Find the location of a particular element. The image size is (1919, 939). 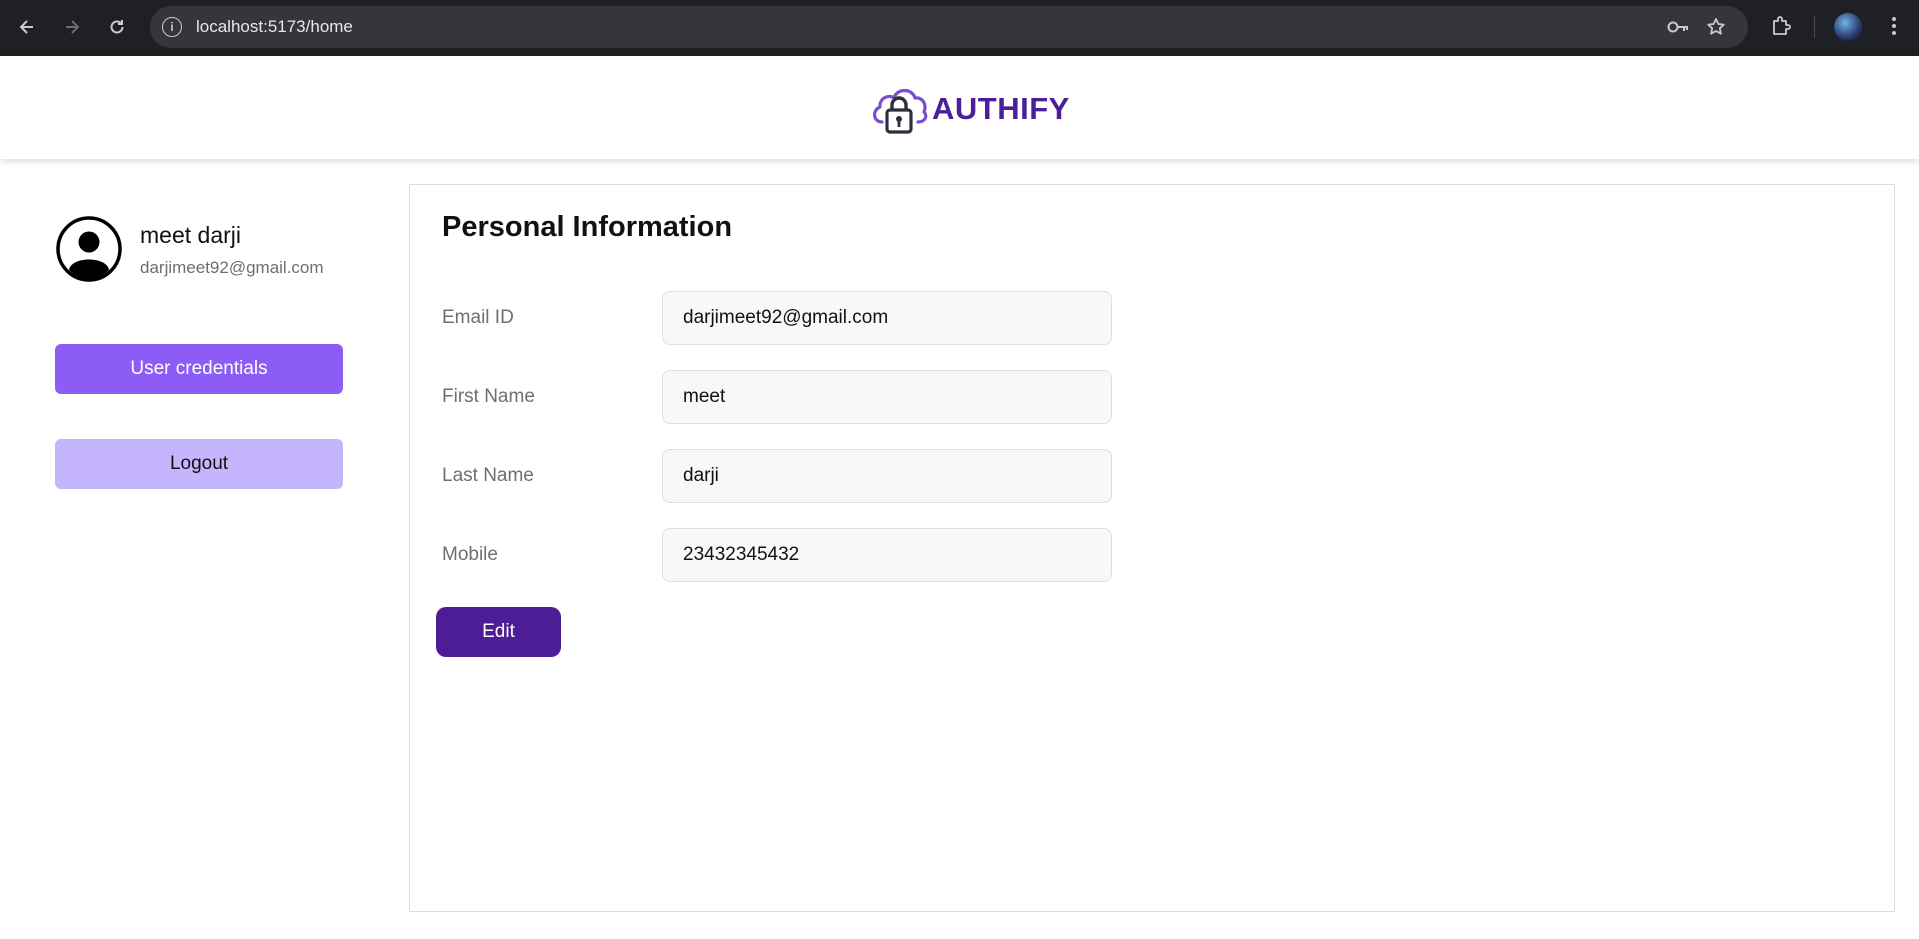

first-name-field is located at coordinates (887, 397).